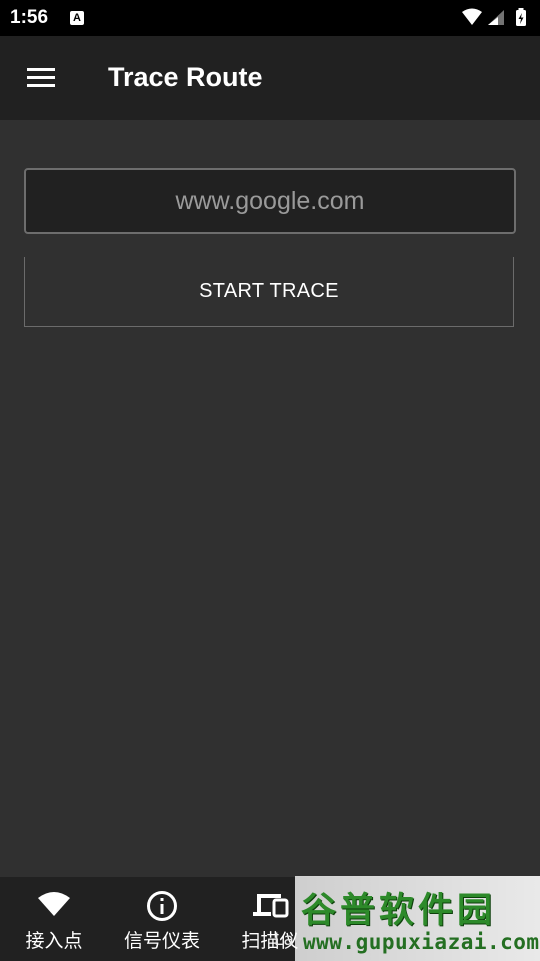  What do you see at coordinates (42, 78) in the screenshot?
I see `hamburger-menu-icon` at bounding box center [42, 78].